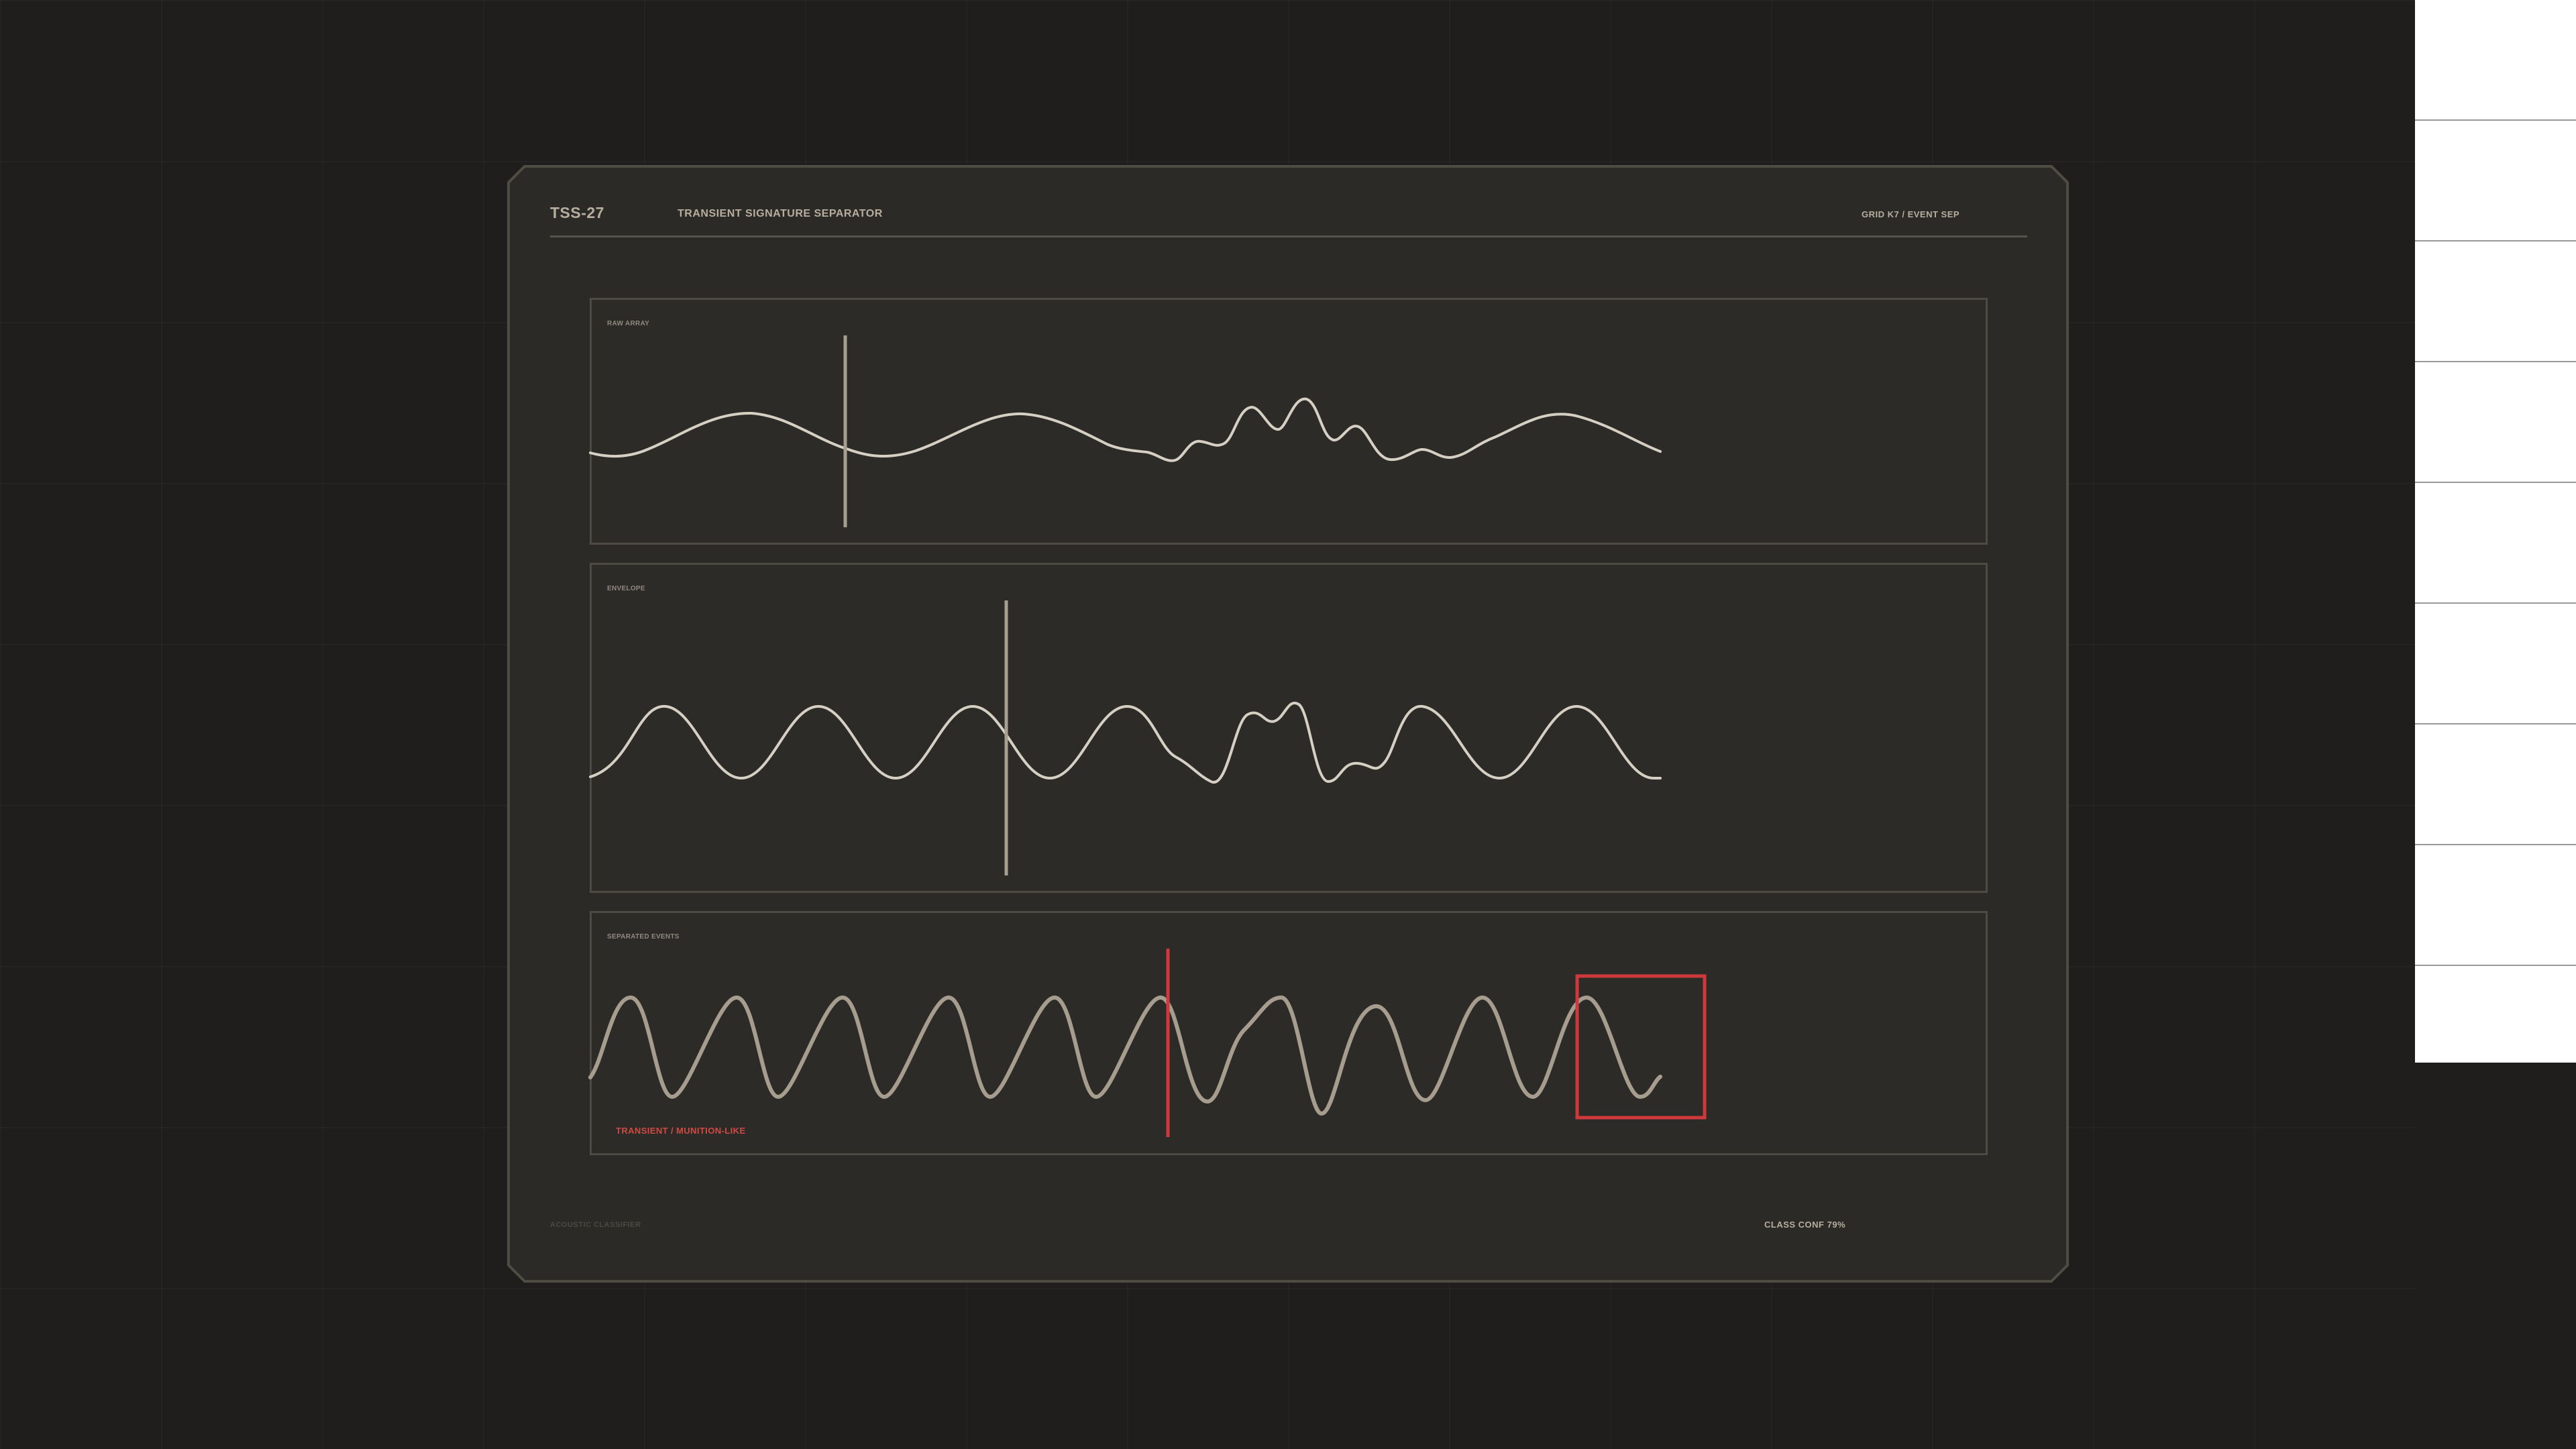  Describe the element at coordinates (1125, 429) in the screenshot. I see `raw-waveform` at that location.